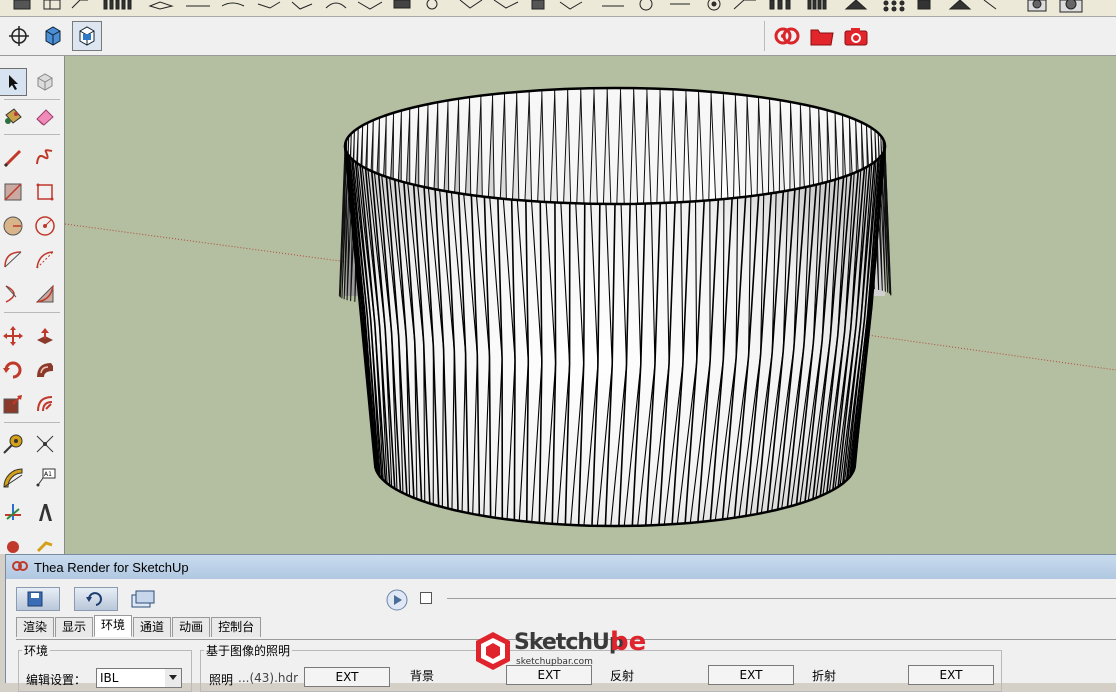 This screenshot has height=692, width=1116. What do you see at coordinates (96, 599) in the screenshot?
I see `refresh-render-icon` at bounding box center [96, 599].